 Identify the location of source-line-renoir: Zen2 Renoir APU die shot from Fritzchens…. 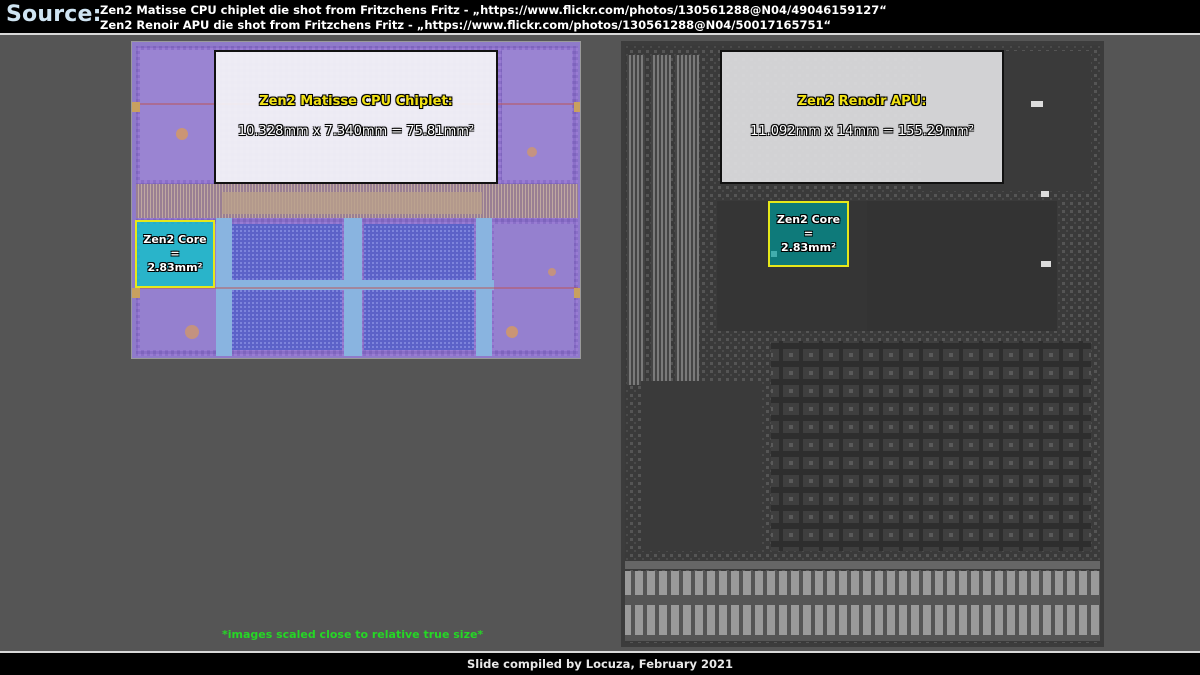
(466, 25).